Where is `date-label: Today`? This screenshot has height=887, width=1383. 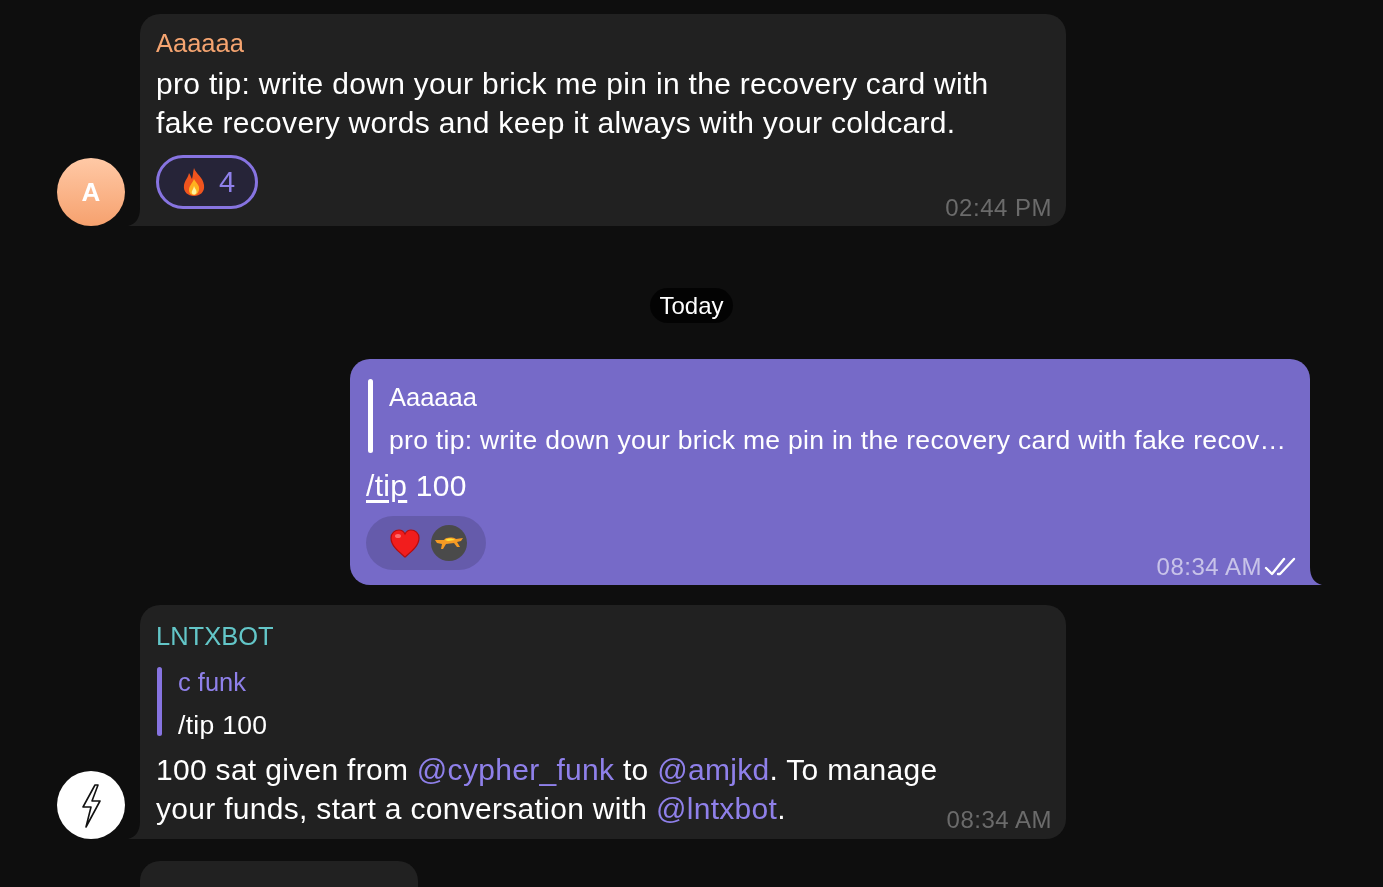 date-label: Today is located at coordinates (691, 305).